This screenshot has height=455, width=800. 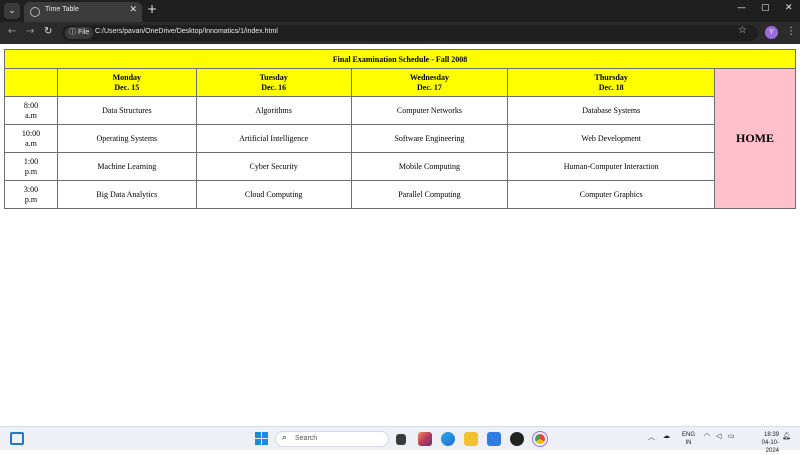 I want to click on subject-cell: Cyber Security, so click(x=273, y=166).